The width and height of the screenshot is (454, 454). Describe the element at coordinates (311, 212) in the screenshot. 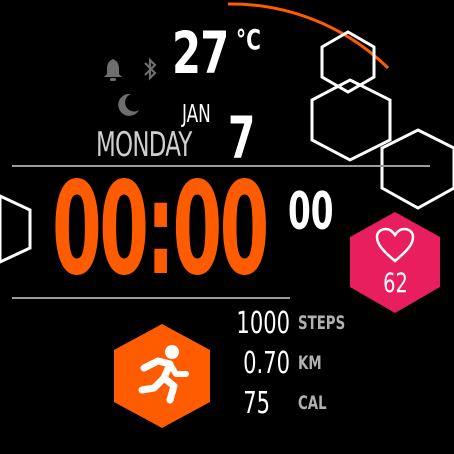

I see `seconds-display: 00` at that location.